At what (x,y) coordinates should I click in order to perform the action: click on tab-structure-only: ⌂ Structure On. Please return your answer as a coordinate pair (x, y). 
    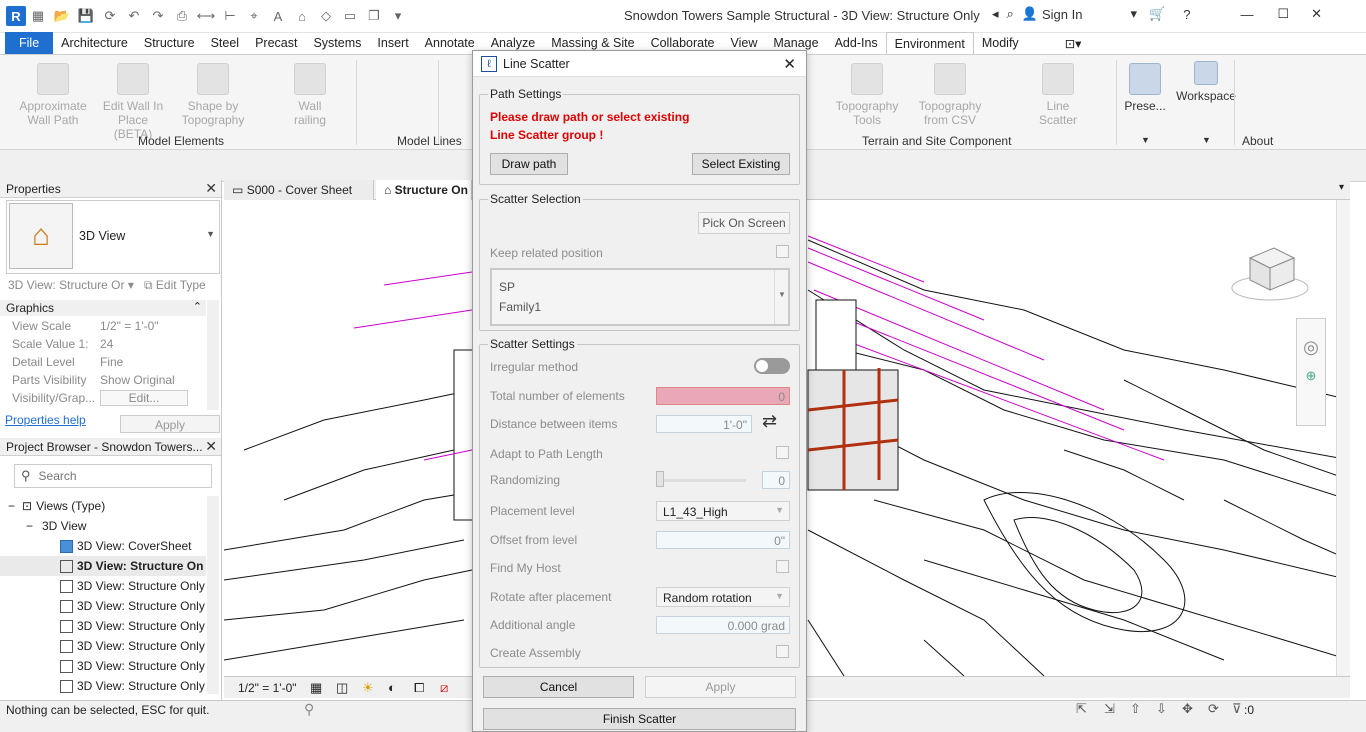
    Looking at the image, I should click on (424, 190).